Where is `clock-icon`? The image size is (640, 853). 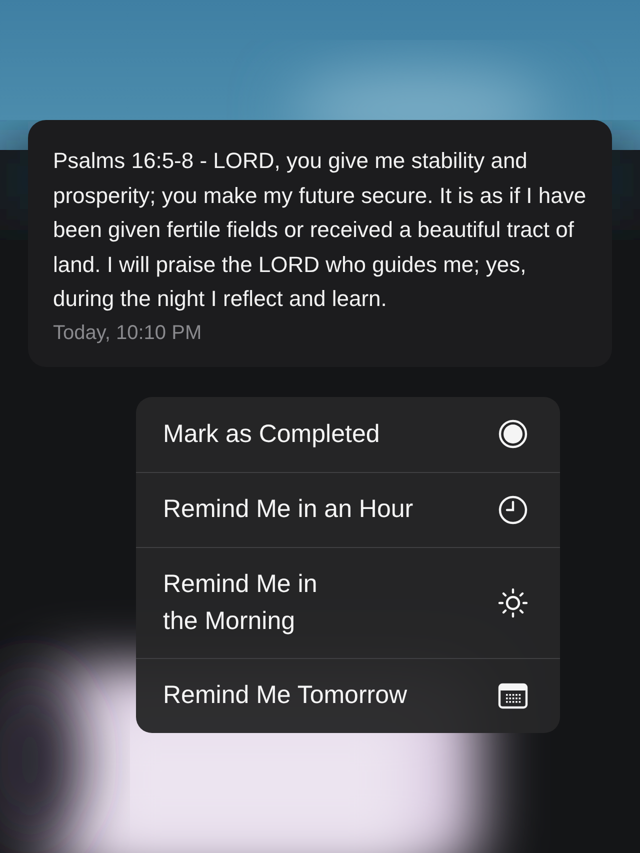
clock-icon is located at coordinates (513, 509).